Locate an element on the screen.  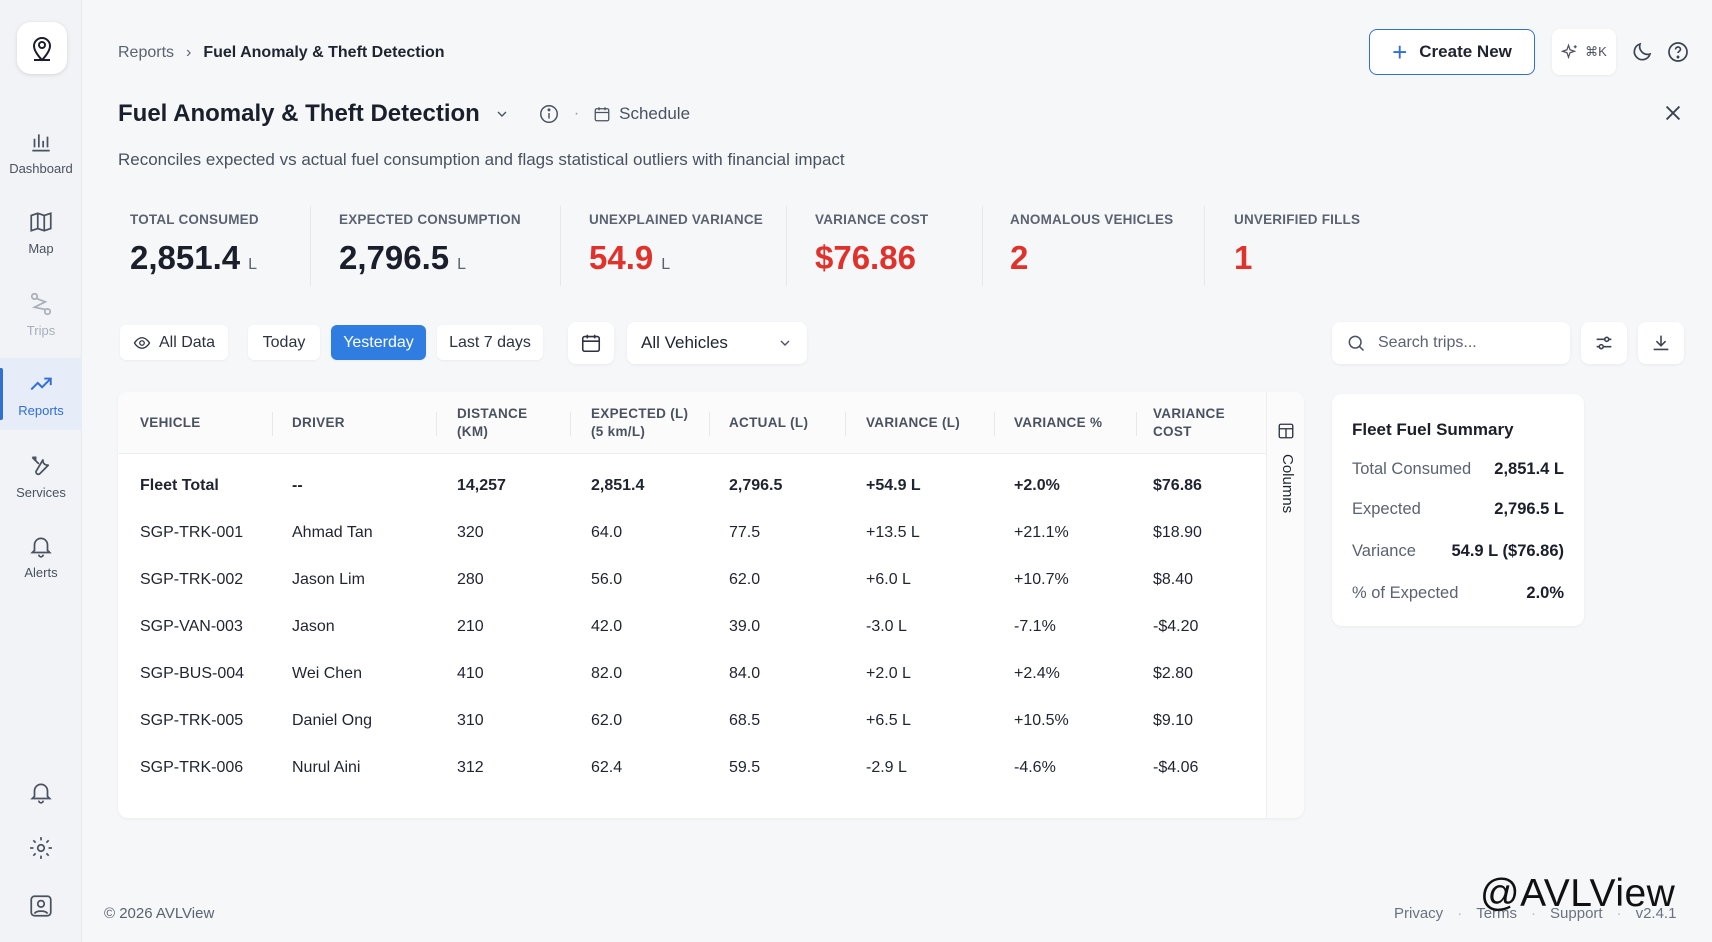
columns-toggle: Columns is located at coordinates (1285, 605).